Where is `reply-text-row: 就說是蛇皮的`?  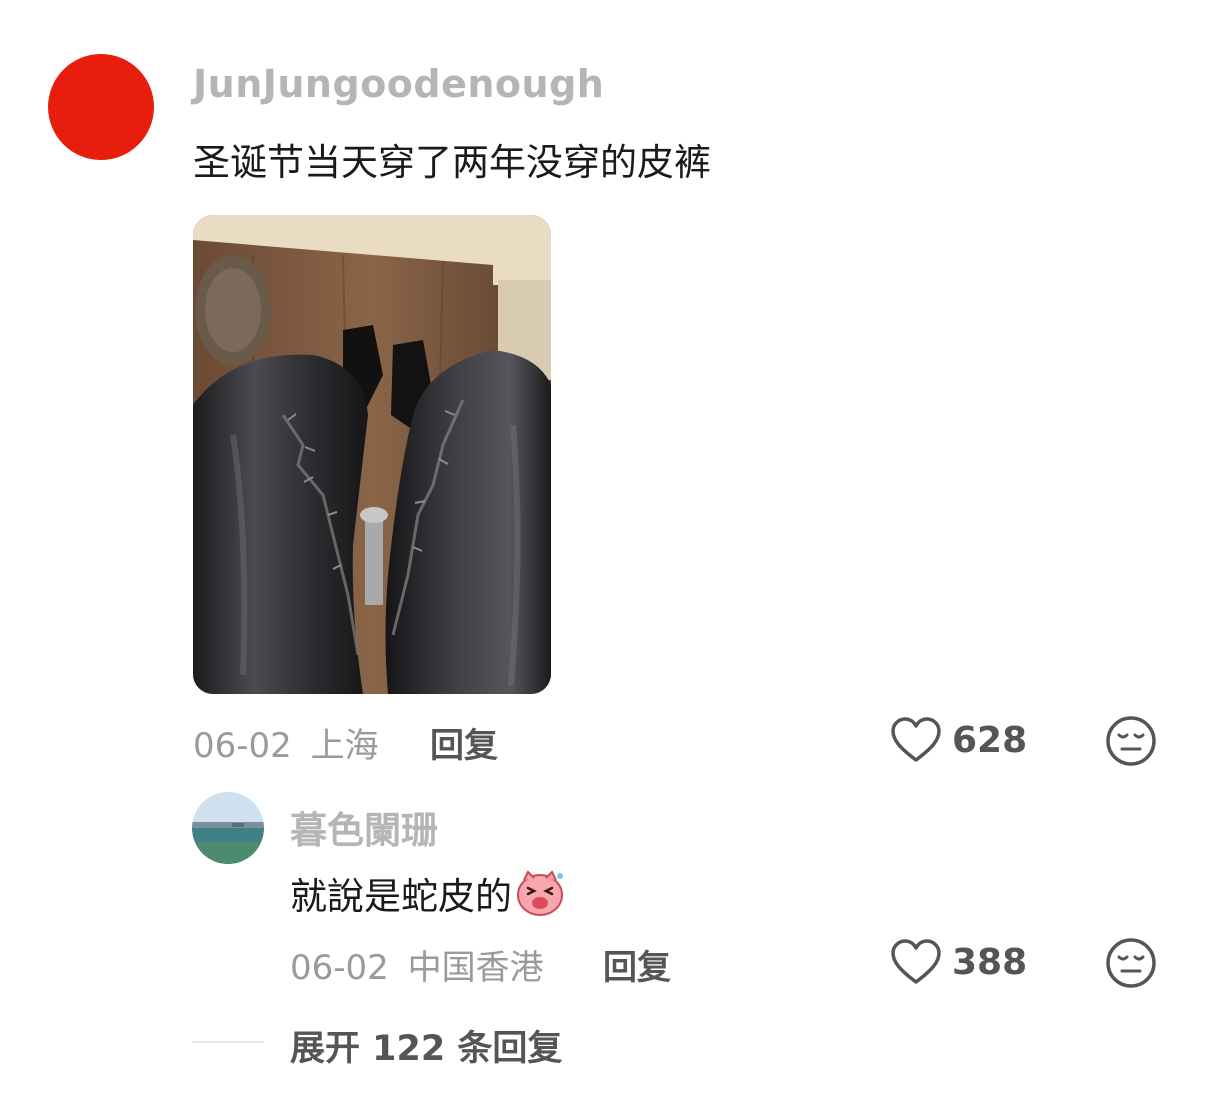 reply-text-row: 就說是蛇皮的 is located at coordinates (428, 893).